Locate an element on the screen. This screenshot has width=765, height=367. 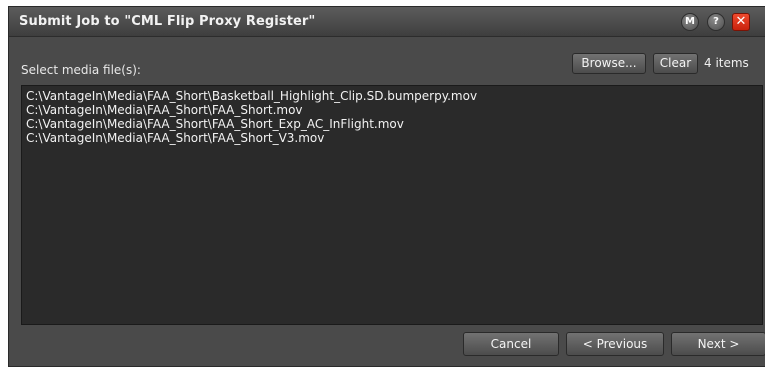
select-media-label: Select media file(s): is located at coordinates (81, 70).